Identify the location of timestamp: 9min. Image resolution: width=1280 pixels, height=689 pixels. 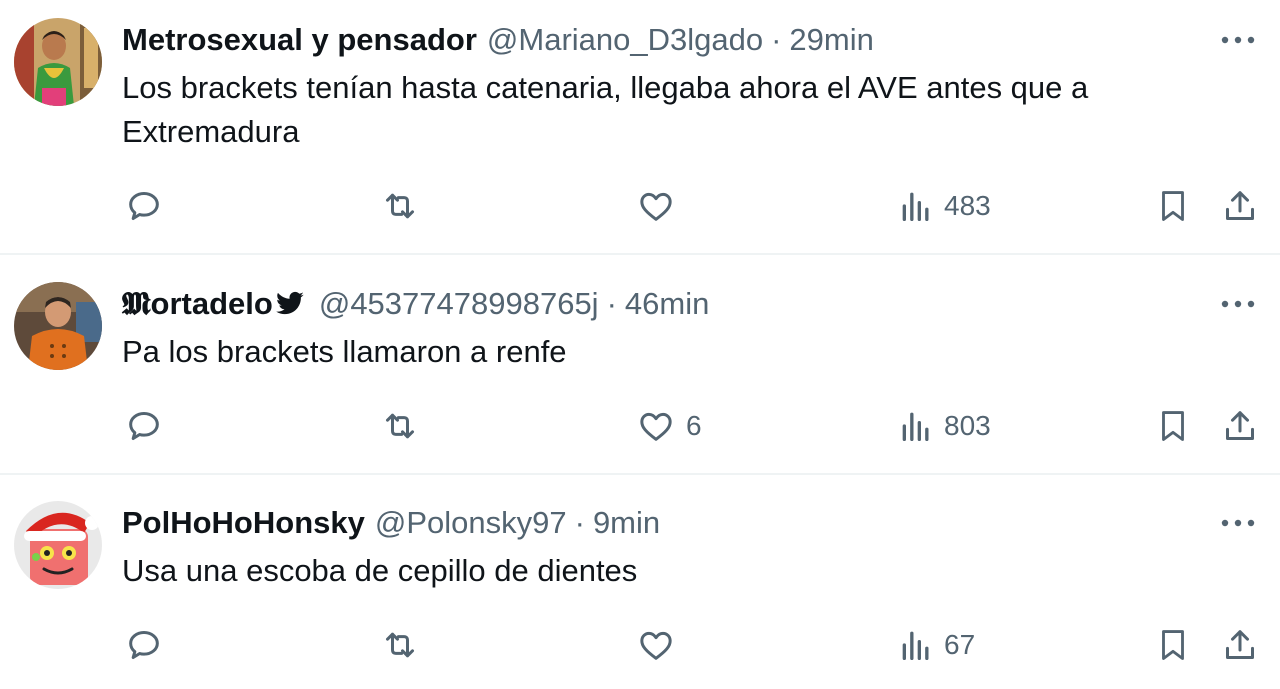
(626, 523).